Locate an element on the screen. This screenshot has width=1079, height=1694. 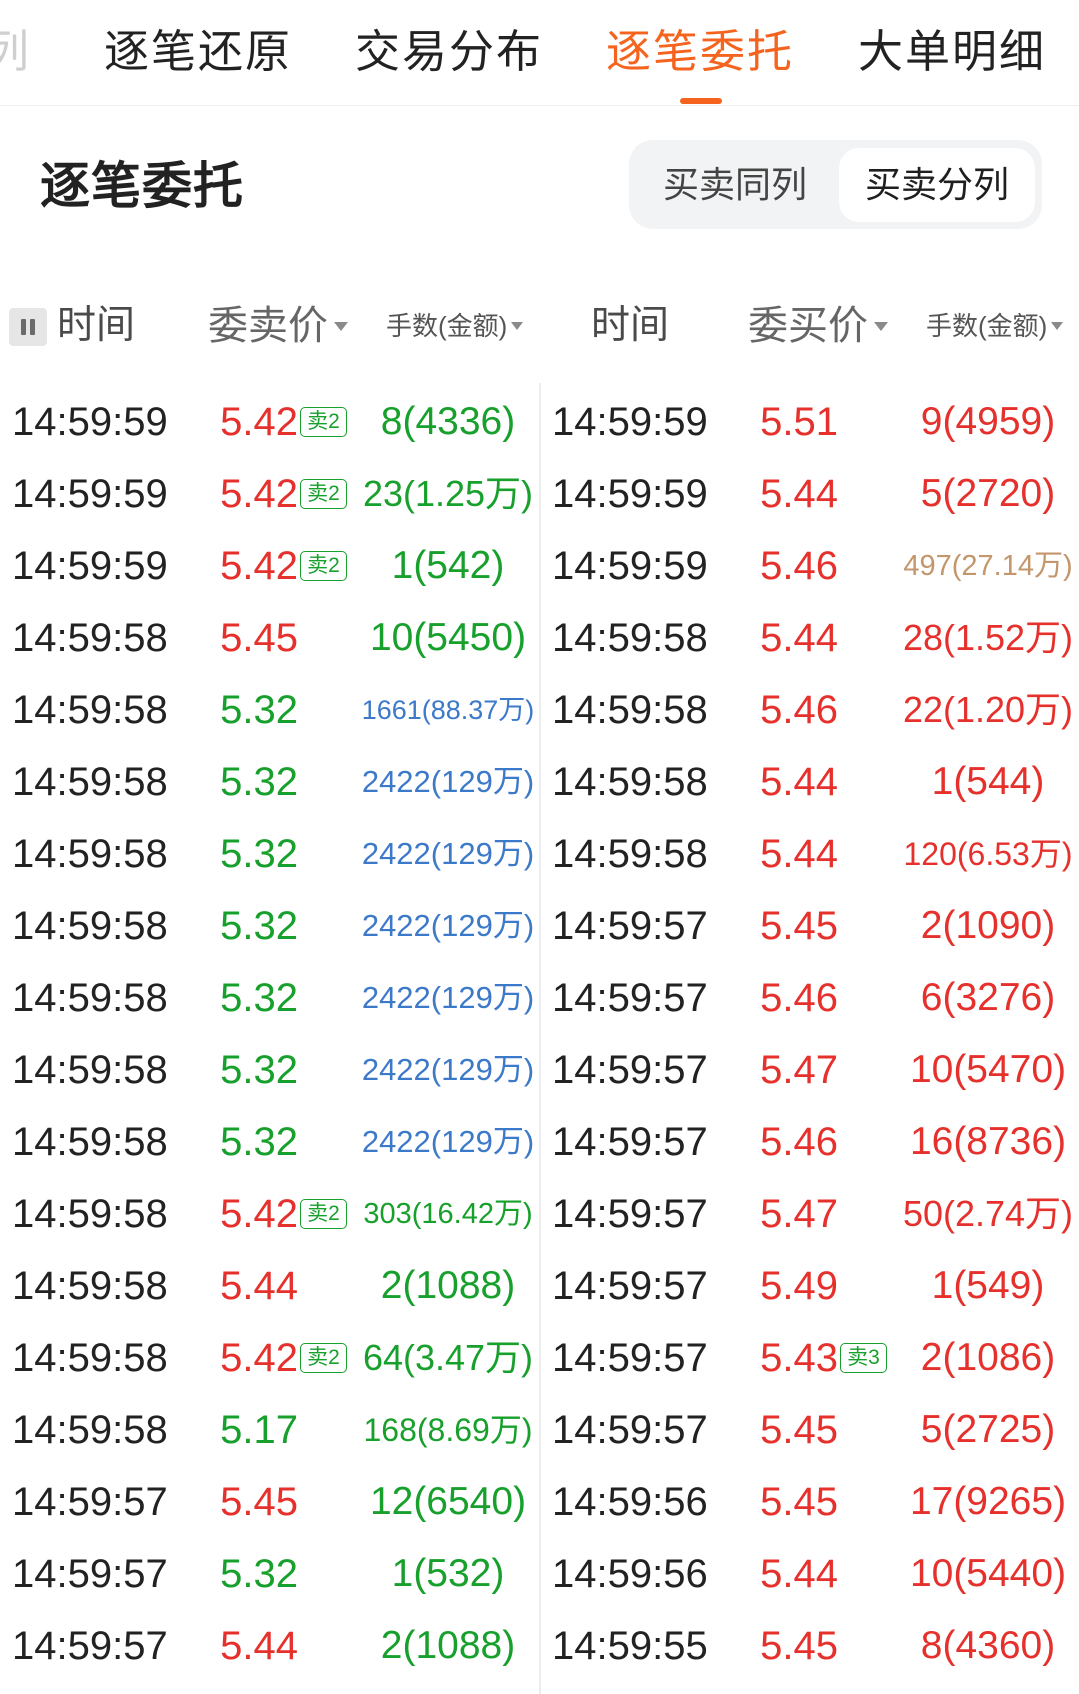
column-header-volume-label: 手数(金额) is located at coordinates (987, 326).